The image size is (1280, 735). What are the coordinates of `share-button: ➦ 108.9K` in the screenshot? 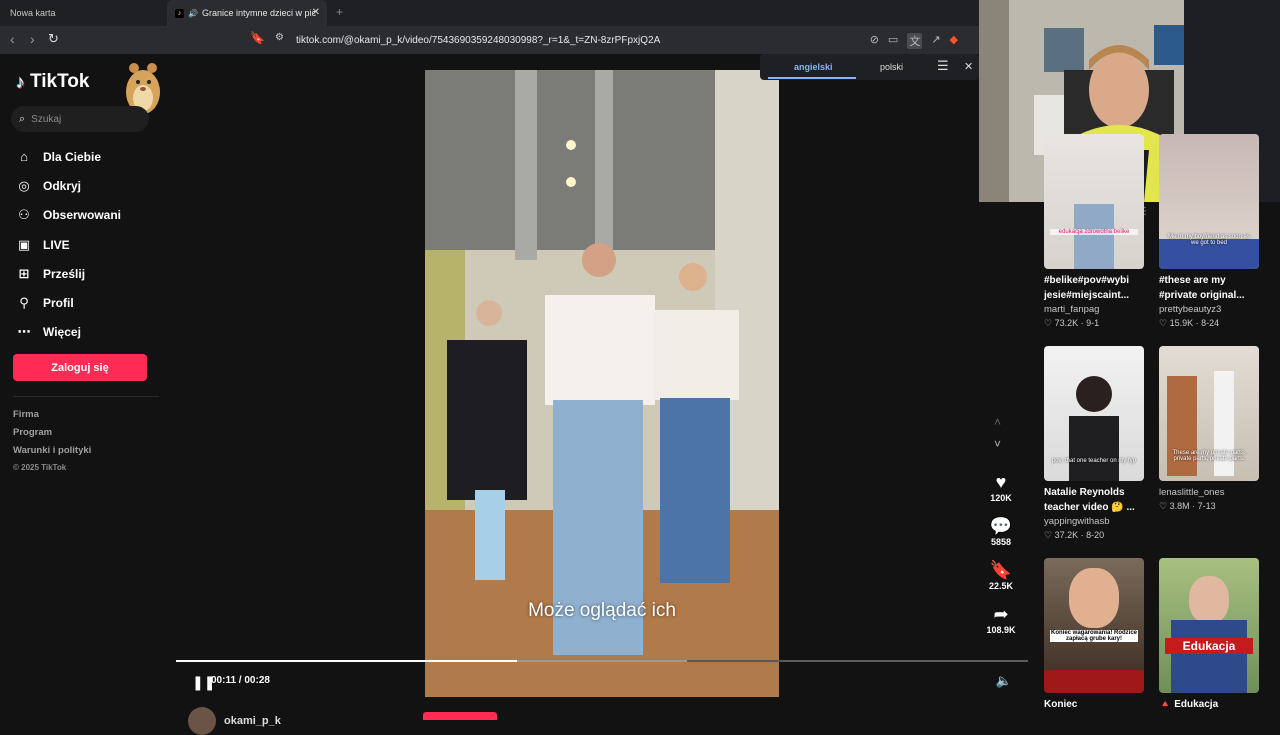 It's located at (1001, 626).